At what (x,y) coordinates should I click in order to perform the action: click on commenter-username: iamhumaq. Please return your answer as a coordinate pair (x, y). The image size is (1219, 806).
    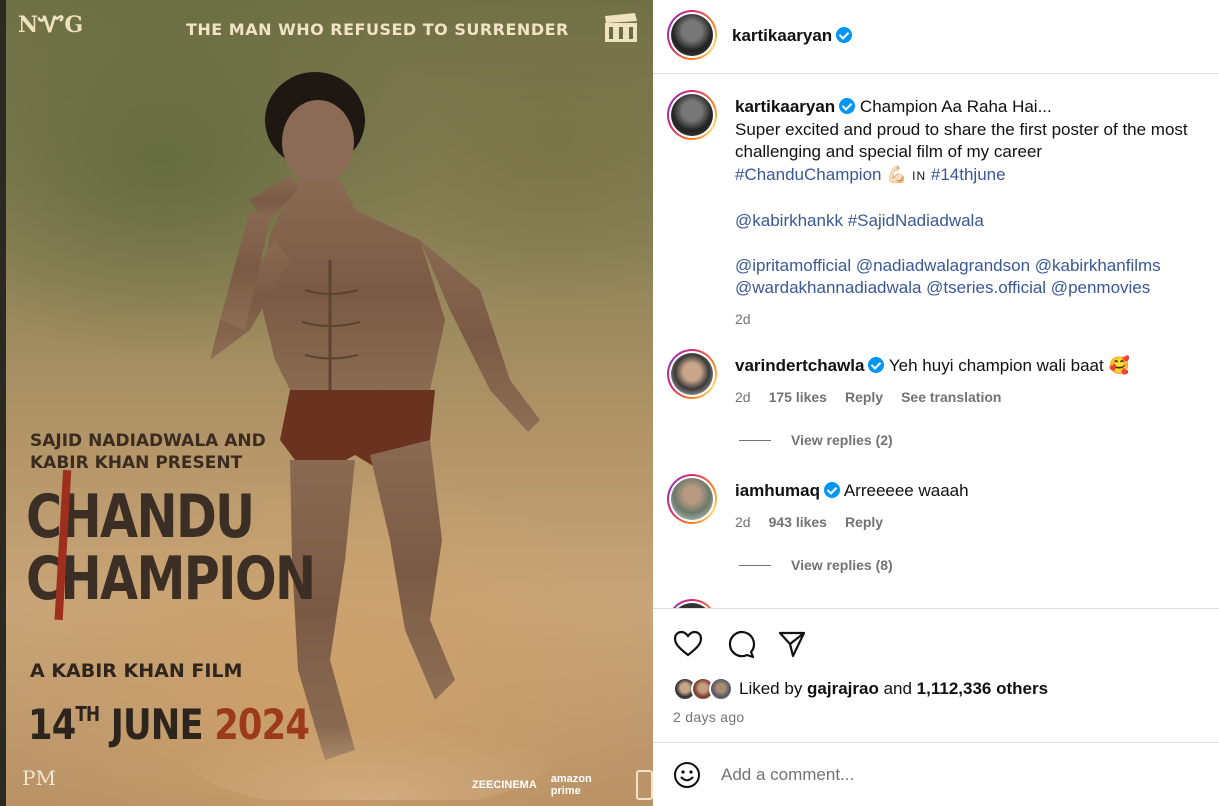
    Looking at the image, I should click on (777, 490).